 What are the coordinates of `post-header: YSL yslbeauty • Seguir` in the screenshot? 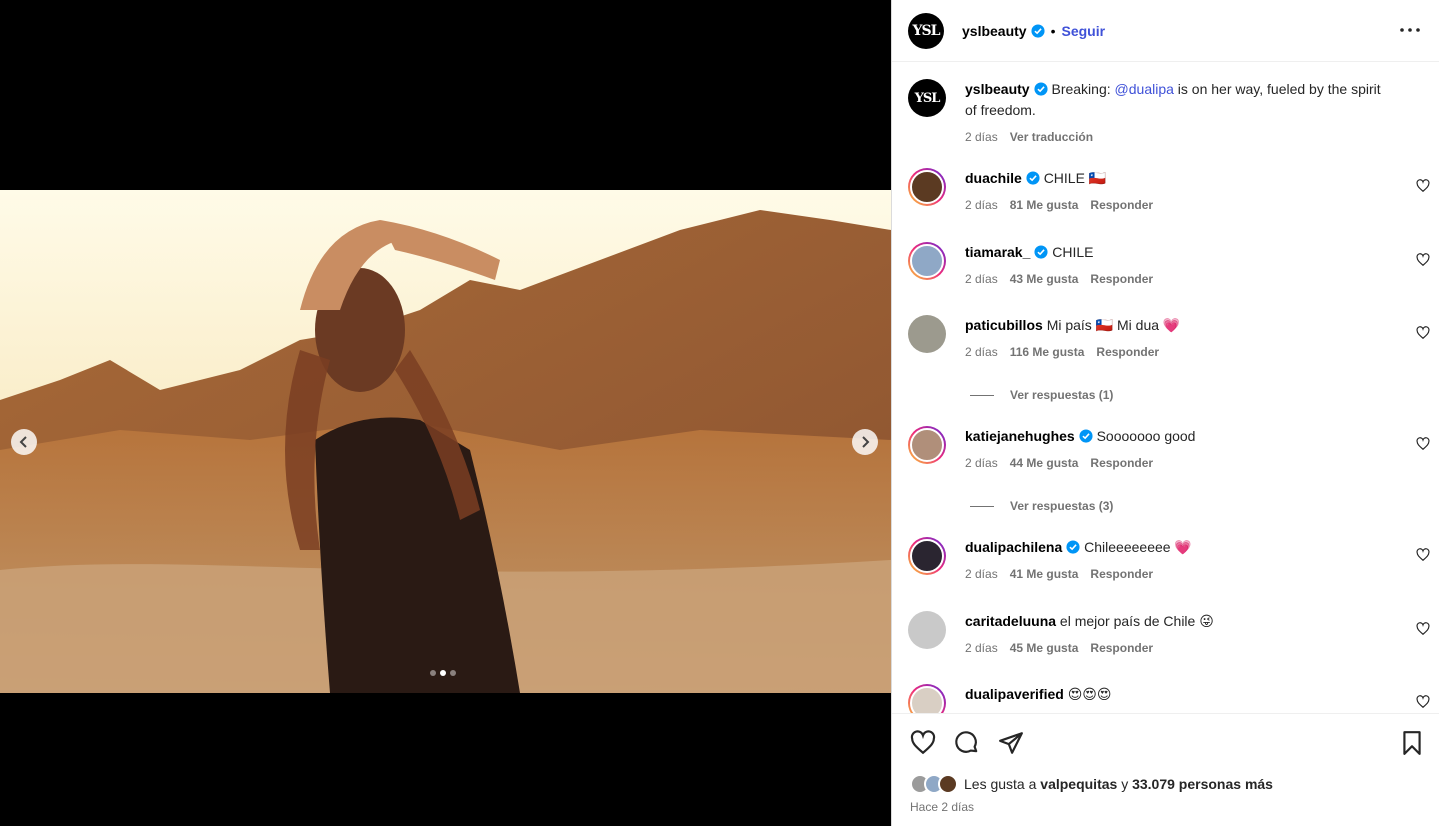 It's located at (1165, 31).